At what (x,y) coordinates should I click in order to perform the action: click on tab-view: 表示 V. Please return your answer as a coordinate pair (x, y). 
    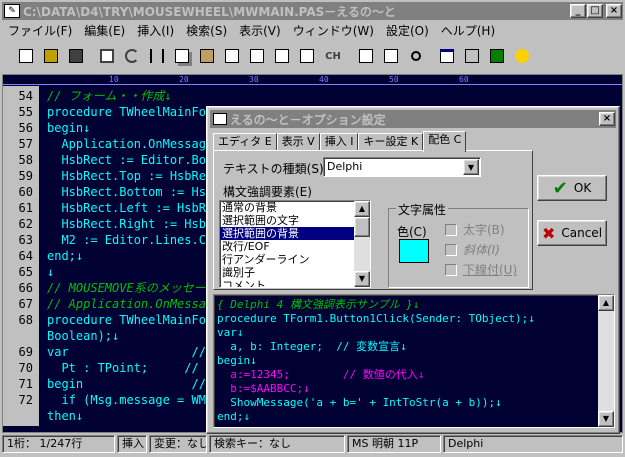
    Looking at the image, I should click on (298, 142).